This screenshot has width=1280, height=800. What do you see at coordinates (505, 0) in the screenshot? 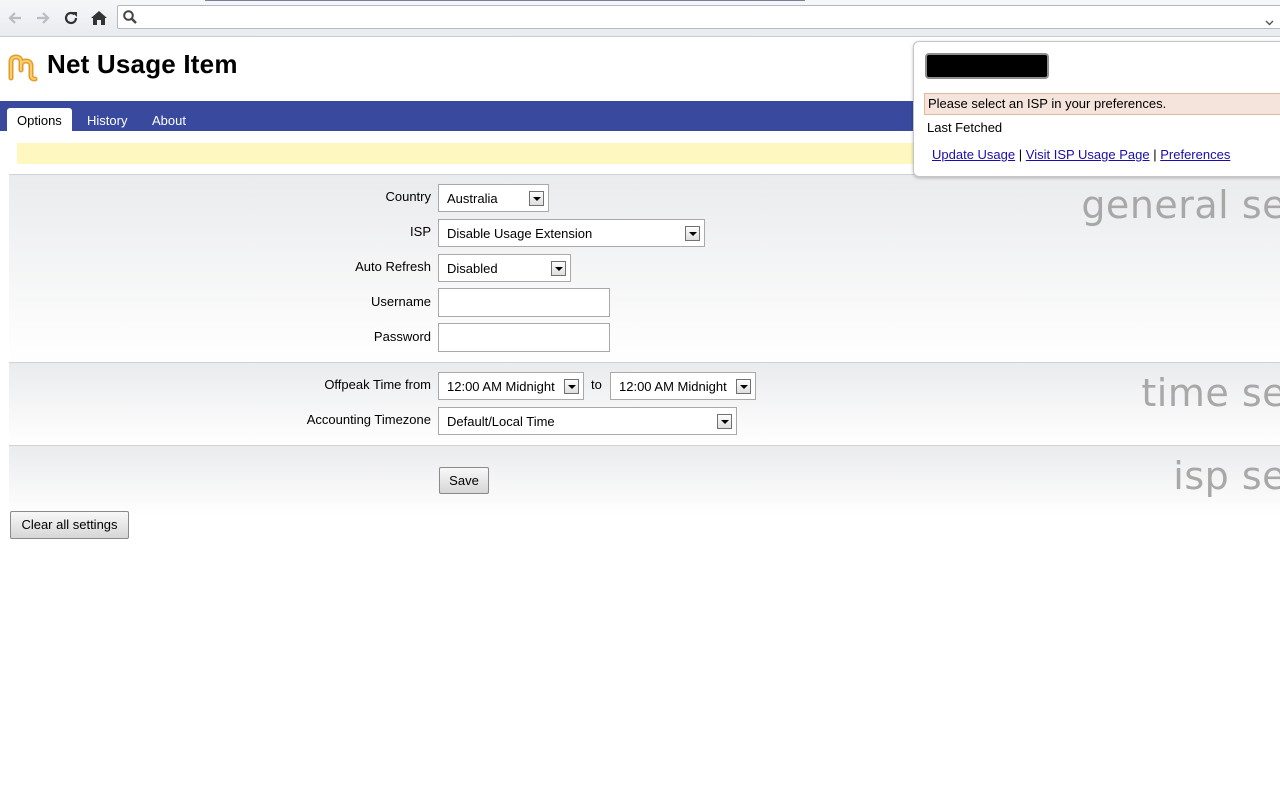
I see `toolbar-top-line` at bounding box center [505, 0].